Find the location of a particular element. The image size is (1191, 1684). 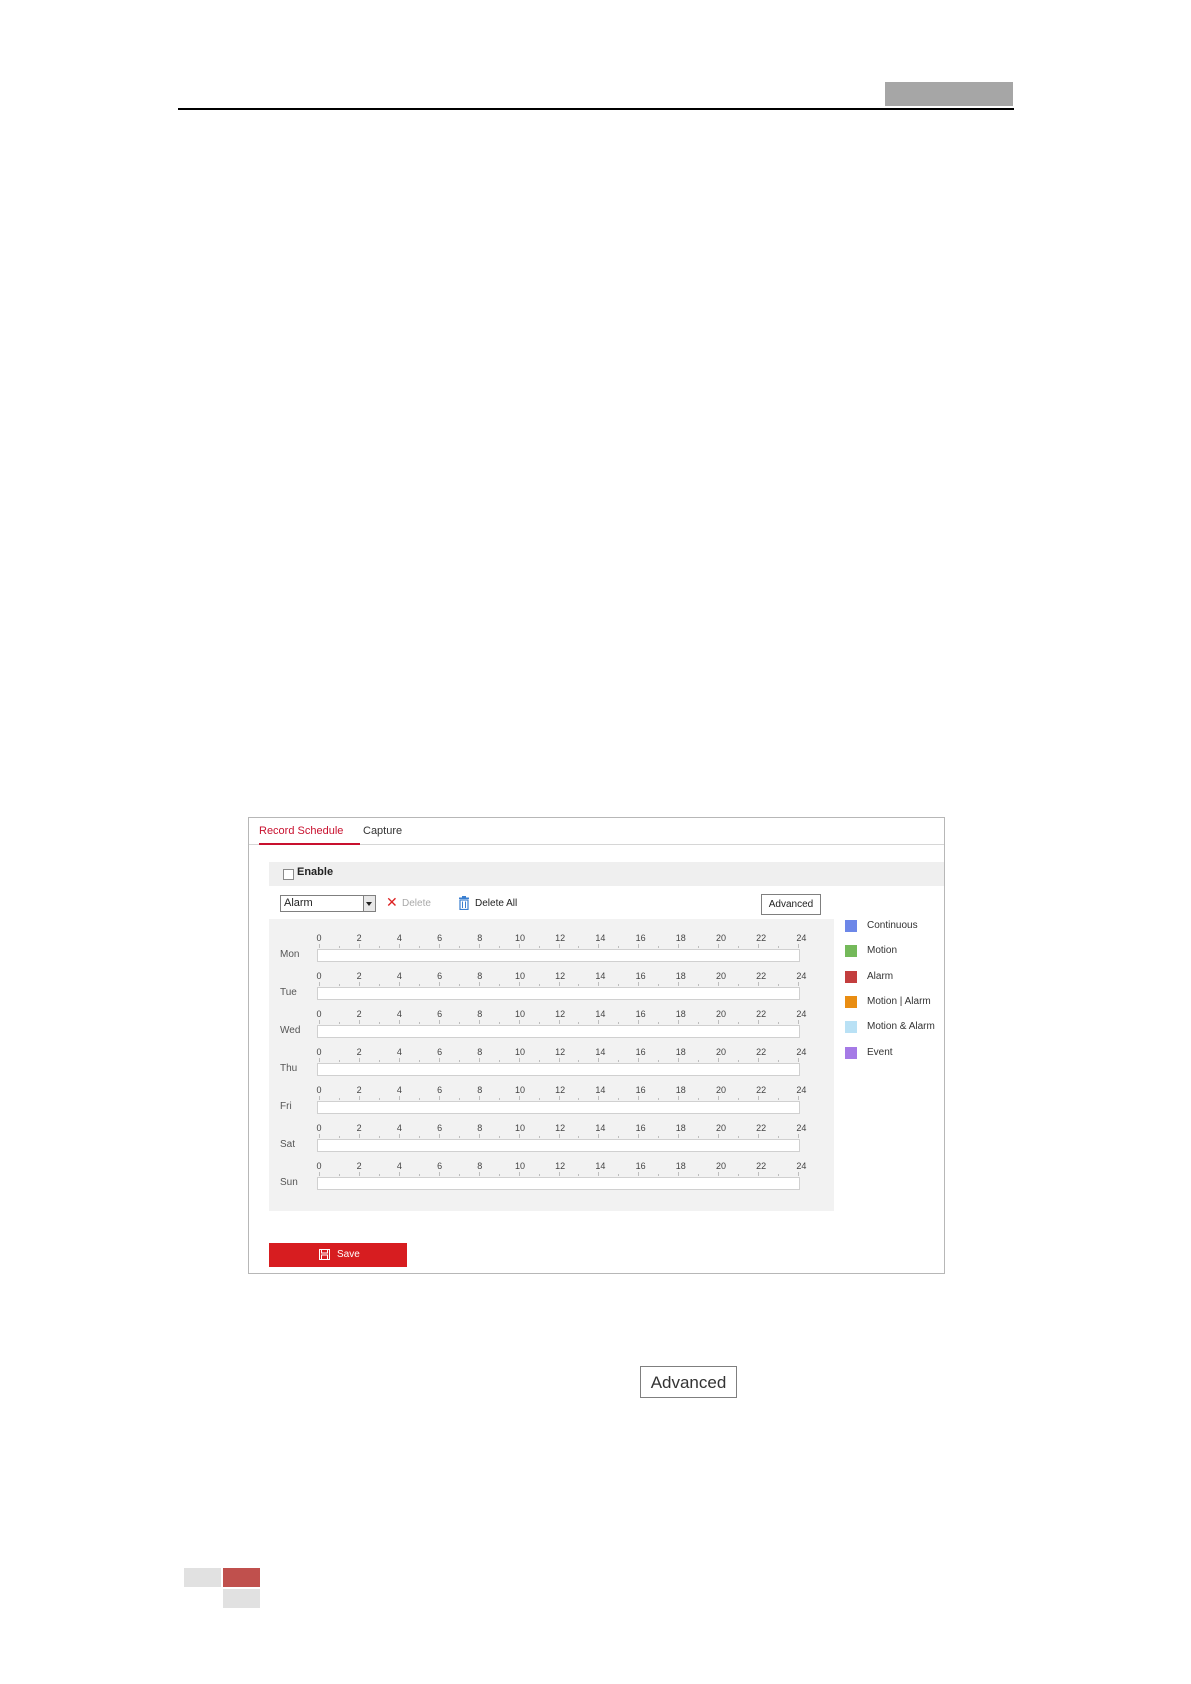

tab-record-schedule: Record Schedule is located at coordinates (309, 831).